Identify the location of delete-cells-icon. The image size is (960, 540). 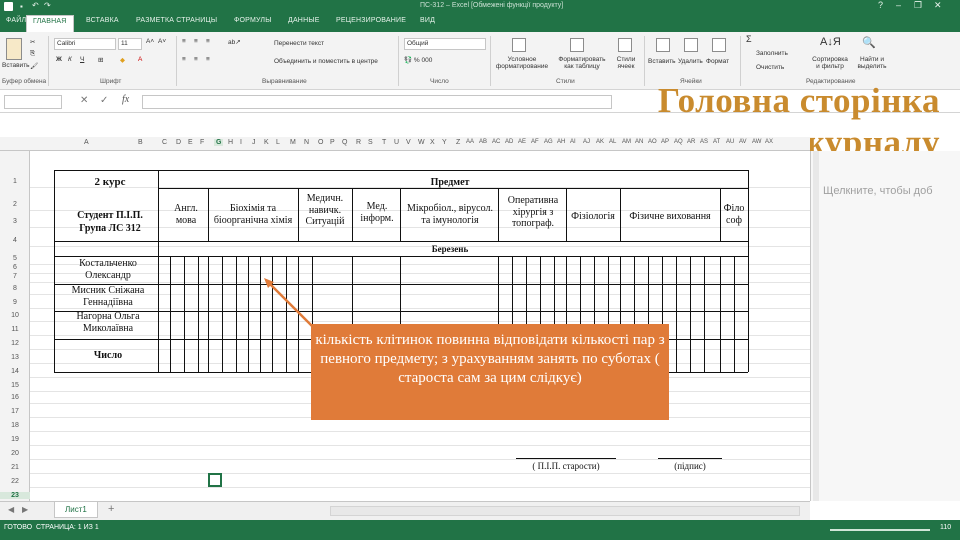
(691, 45).